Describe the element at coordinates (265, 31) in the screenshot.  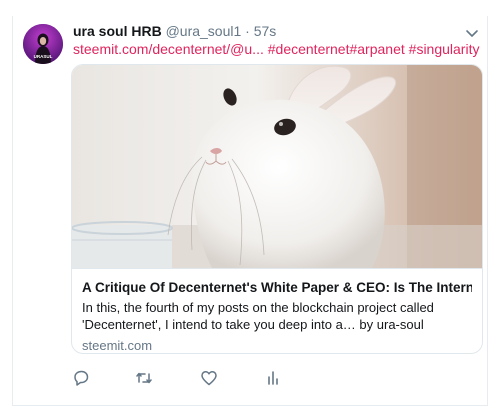
I see `timestamp: 57s` at that location.